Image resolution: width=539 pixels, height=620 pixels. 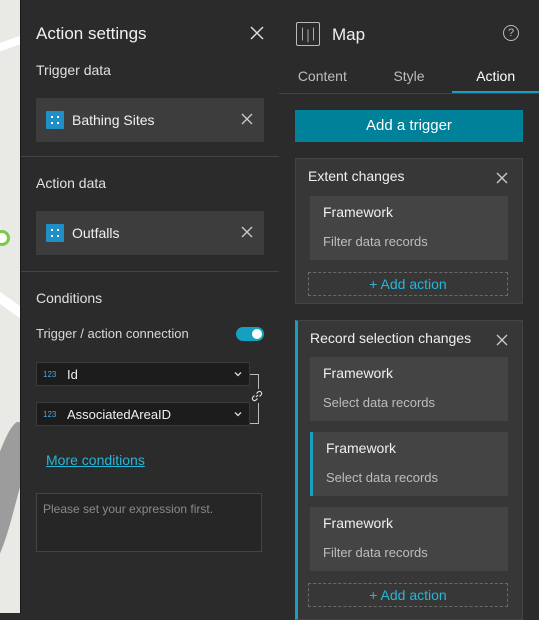 I want to click on connection-label: Trigger / action connection, so click(x=112, y=333).